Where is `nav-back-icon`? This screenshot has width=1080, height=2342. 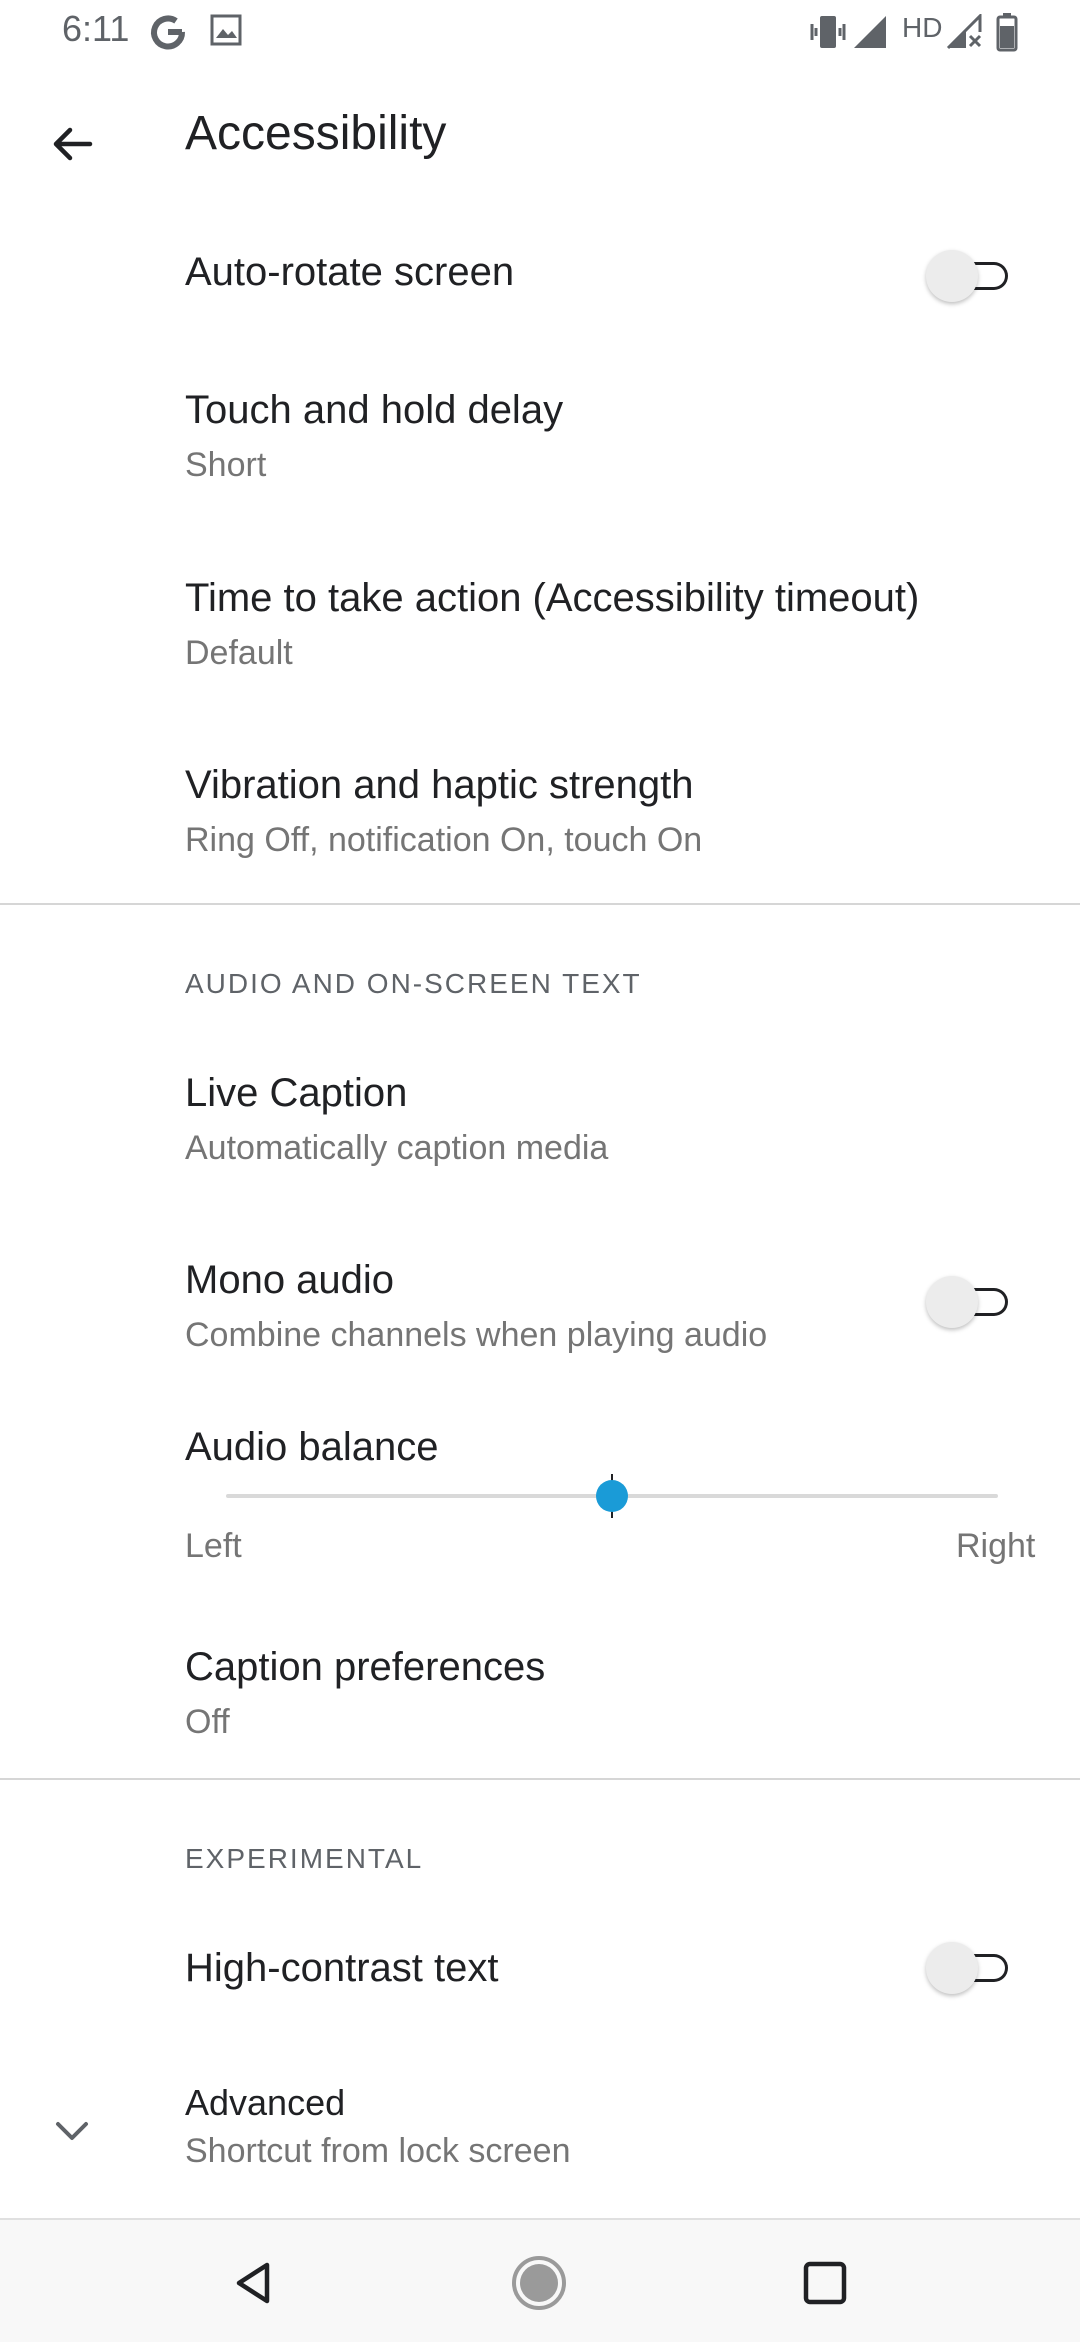 nav-back-icon is located at coordinates (253, 2283).